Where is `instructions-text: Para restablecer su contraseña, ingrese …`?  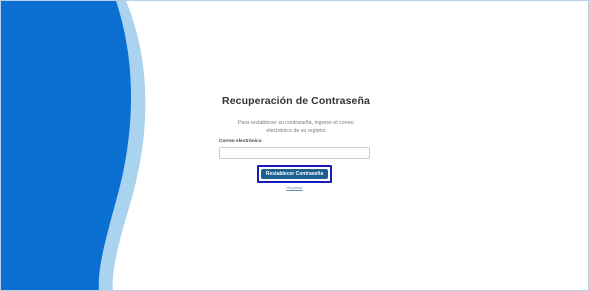 instructions-text: Para restablecer su contraseña, ingrese … is located at coordinates (295, 127).